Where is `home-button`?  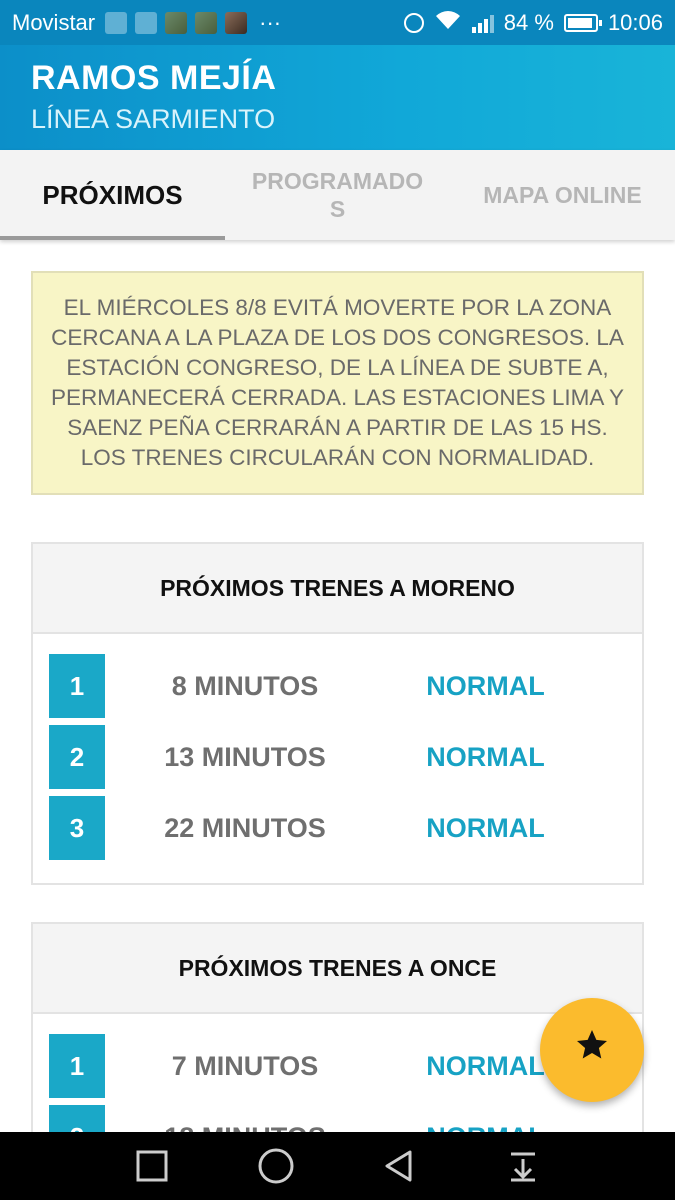 home-button is located at coordinates (276, 1166).